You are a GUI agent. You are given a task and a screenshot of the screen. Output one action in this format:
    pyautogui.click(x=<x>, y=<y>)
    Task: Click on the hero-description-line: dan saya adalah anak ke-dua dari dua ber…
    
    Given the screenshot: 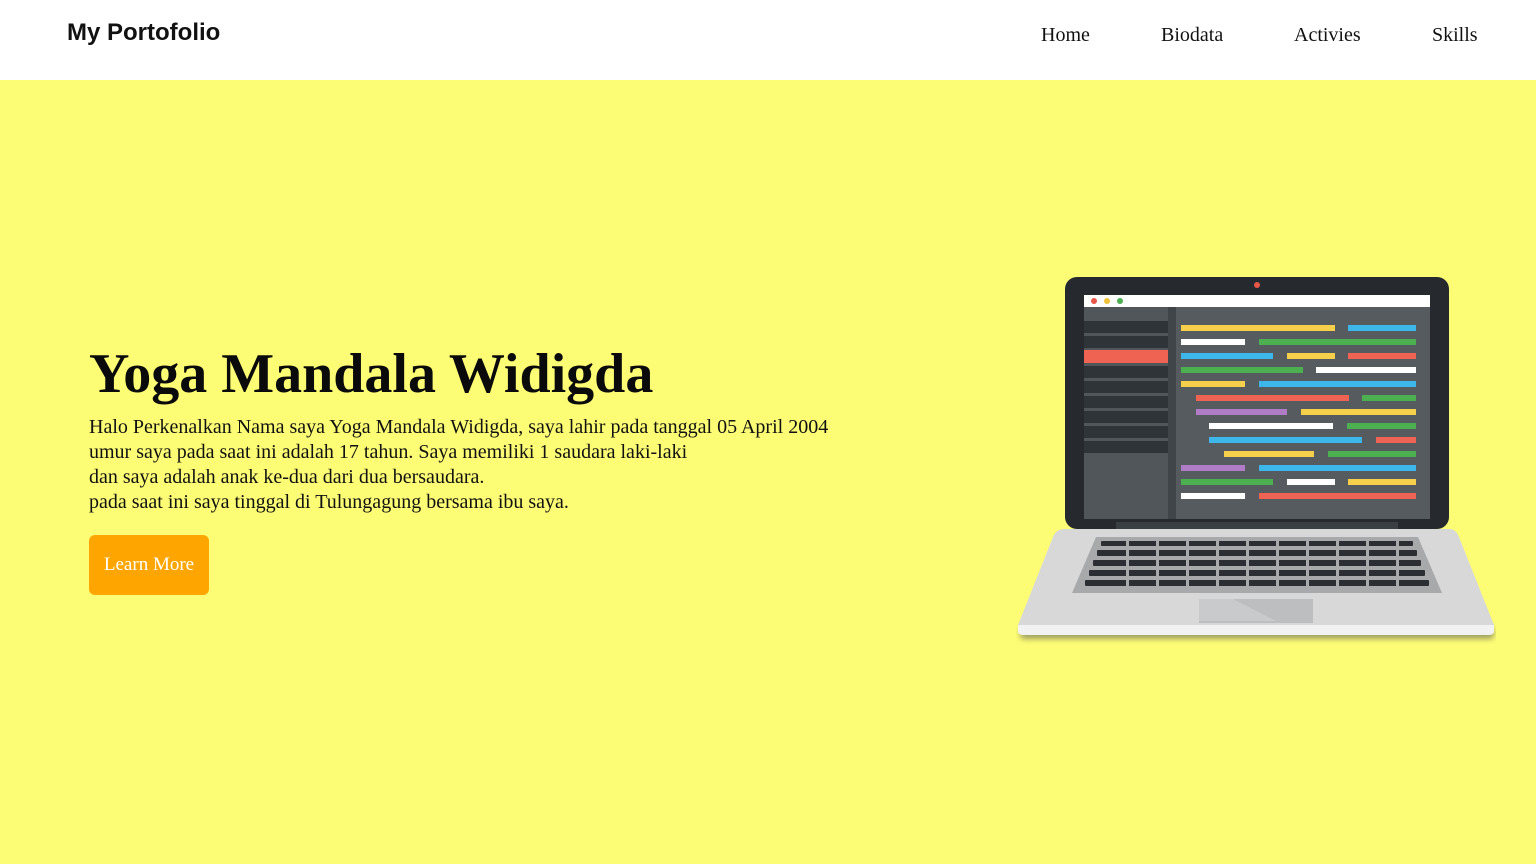 What is the action you would take?
    pyautogui.click(x=287, y=477)
    